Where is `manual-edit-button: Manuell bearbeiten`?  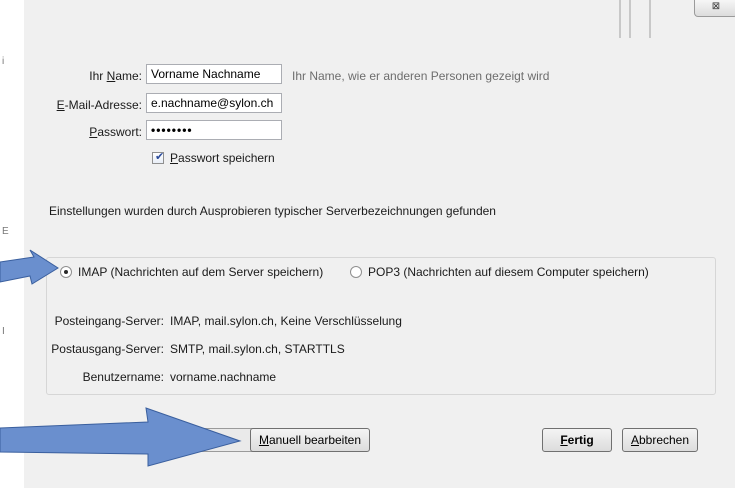
manual-edit-button: Manuell bearbeiten is located at coordinates (310, 440).